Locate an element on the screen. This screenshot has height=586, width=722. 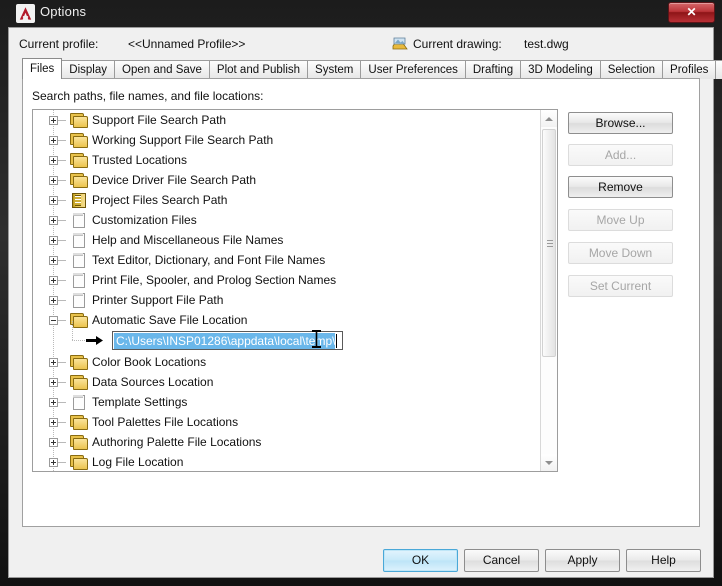
tree-row-label: Project Files Search Path is located at coordinates (160, 200).